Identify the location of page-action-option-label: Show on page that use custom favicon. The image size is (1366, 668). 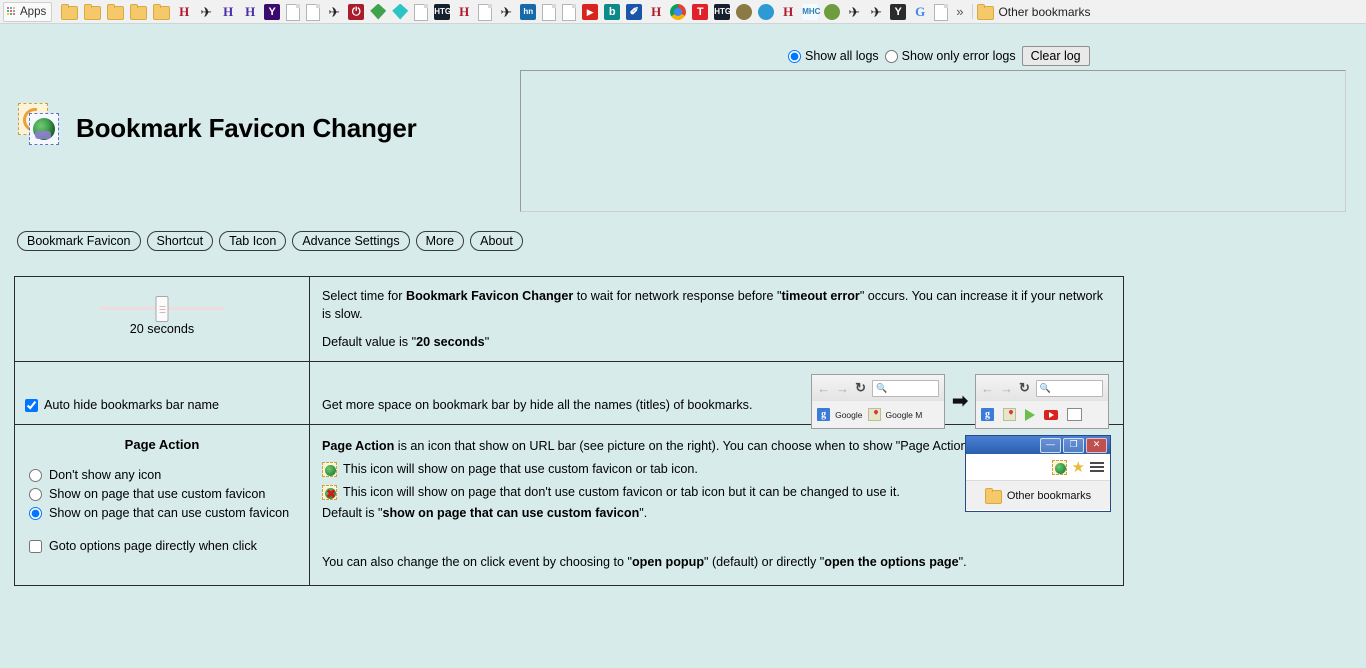
(157, 494).